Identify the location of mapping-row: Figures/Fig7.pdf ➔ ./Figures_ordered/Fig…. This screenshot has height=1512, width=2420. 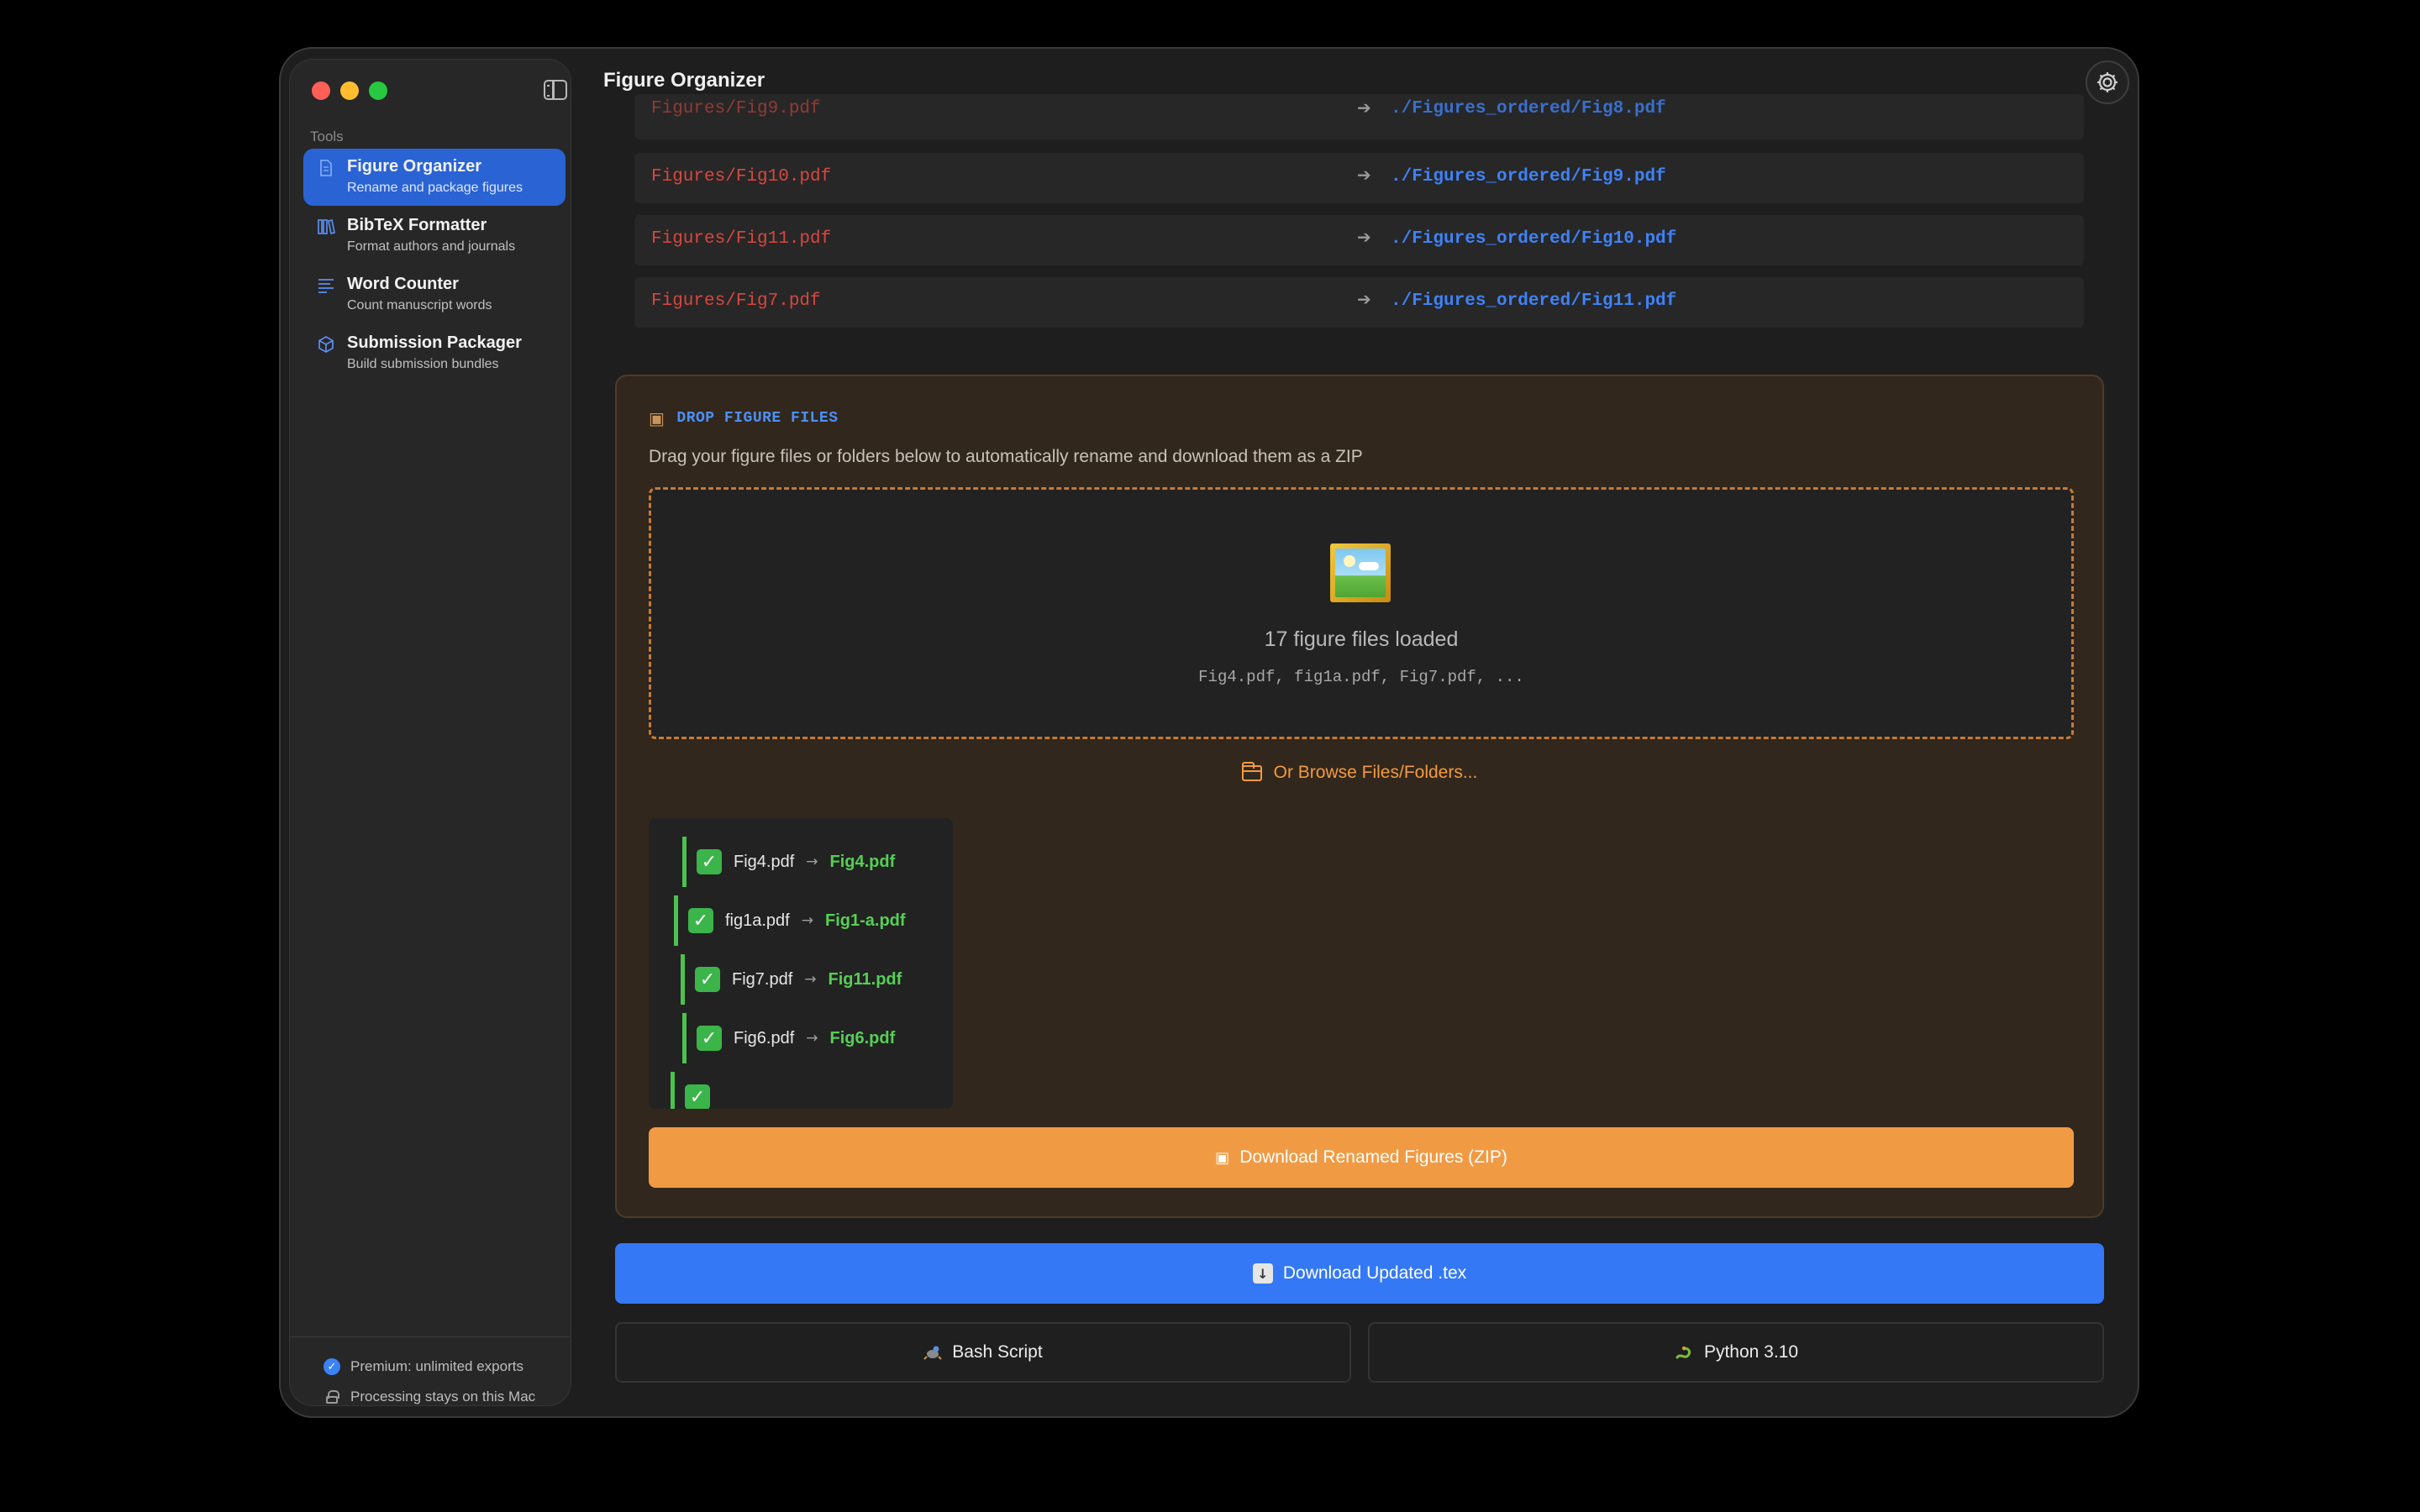
(1359, 302).